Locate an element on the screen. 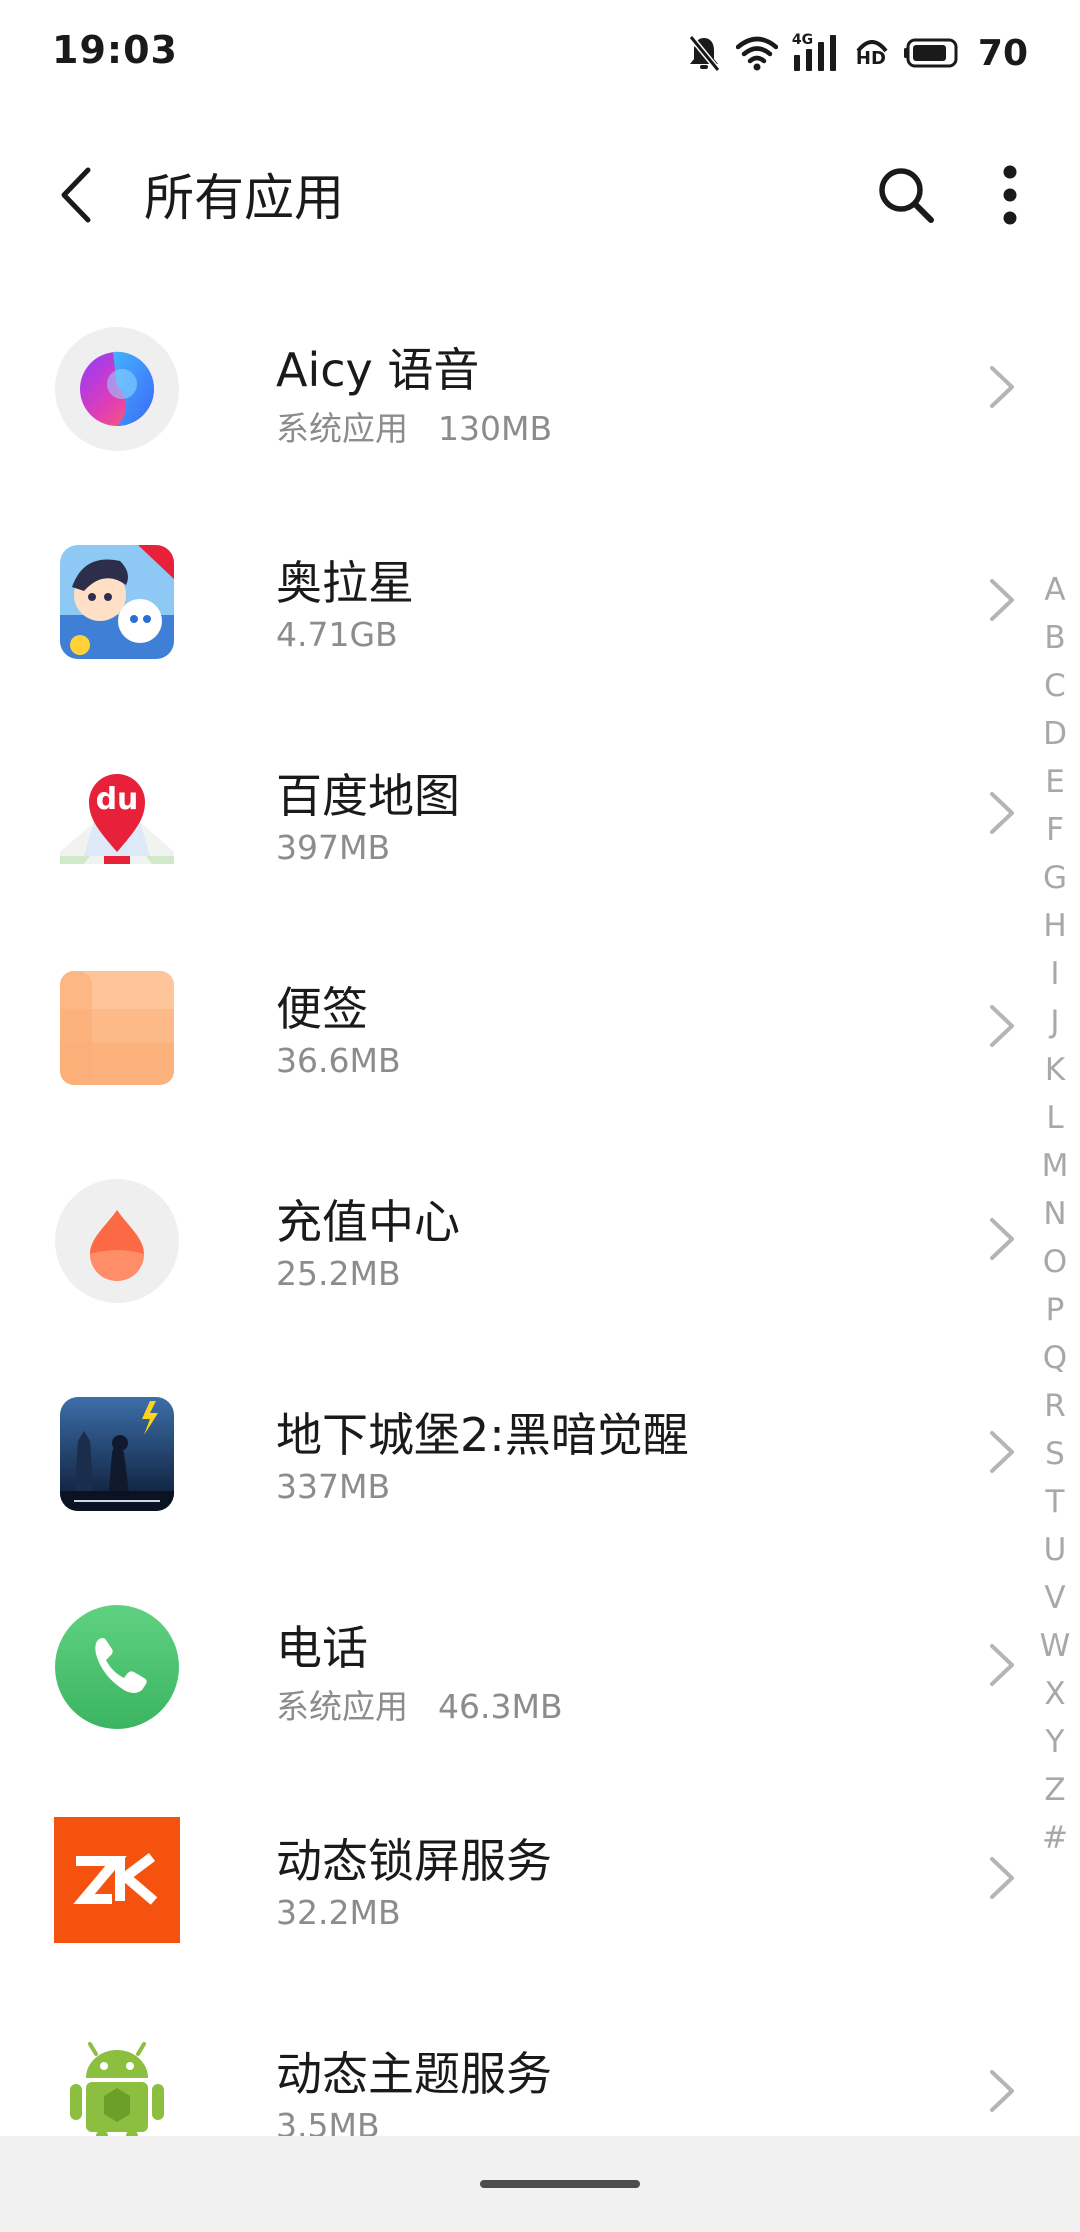 The width and height of the screenshot is (1080, 2232). app-meta: 25.2MB is located at coordinates (338, 1273).